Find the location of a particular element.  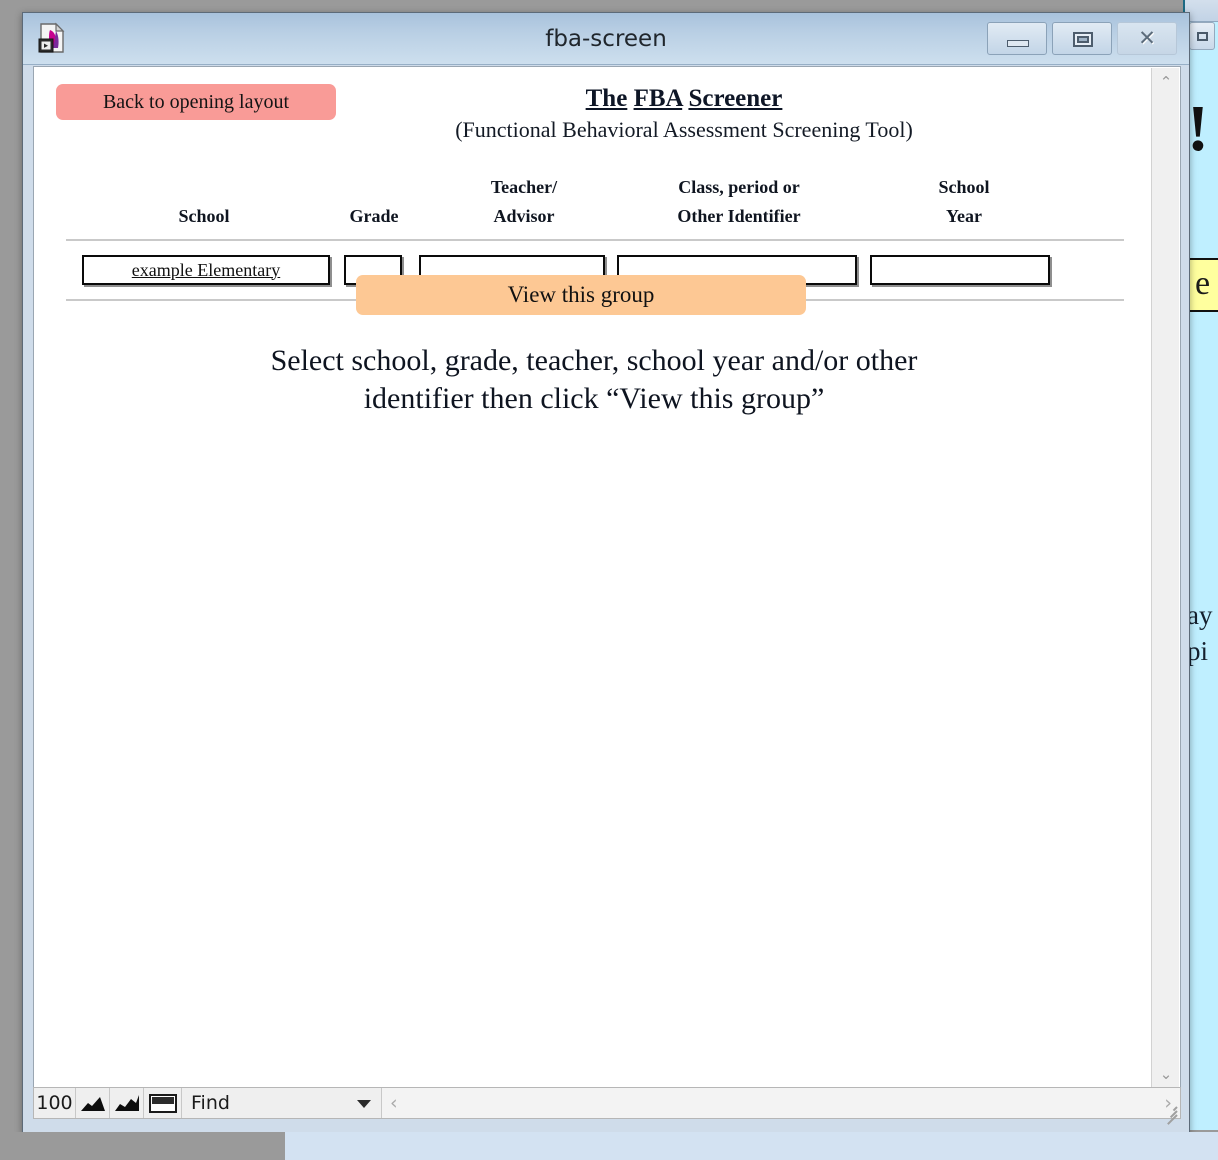

back-to-opening-layout-button: Back to opening layout is located at coordinates (196, 102).